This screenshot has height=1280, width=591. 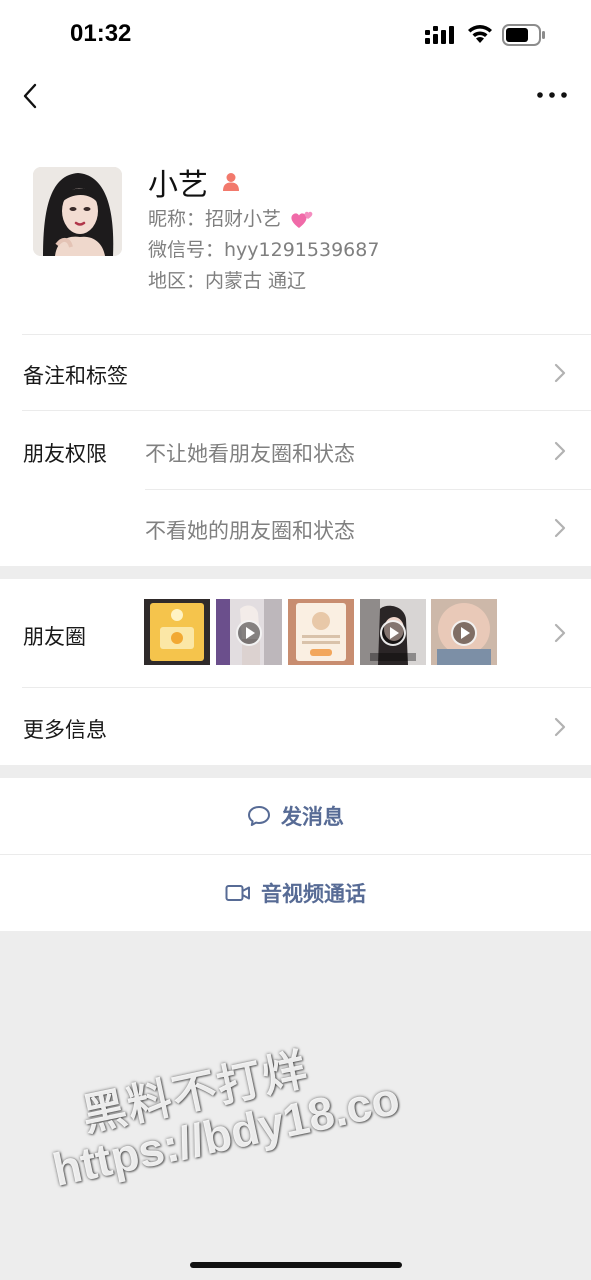 I want to click on send-message-label: 发消息, so click(x=312, y=817).